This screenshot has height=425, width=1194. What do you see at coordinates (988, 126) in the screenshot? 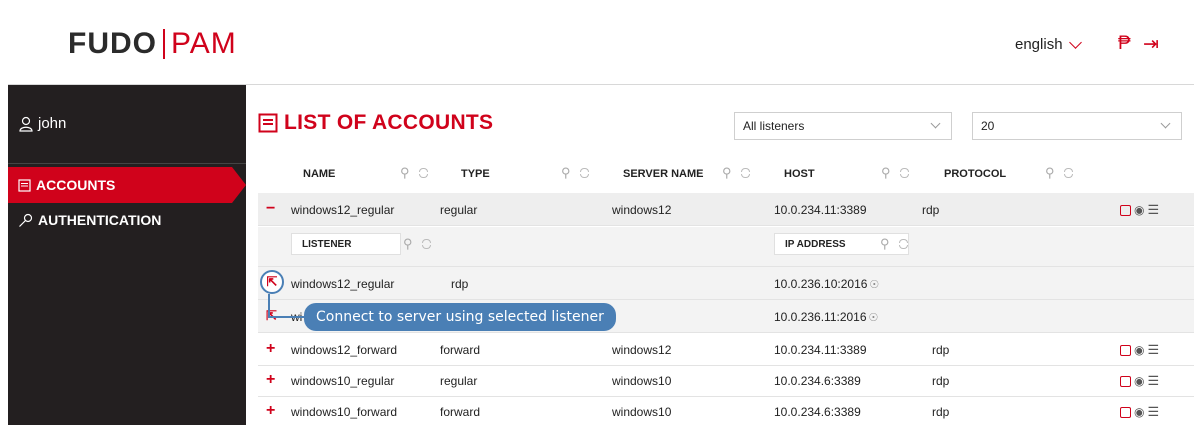
I see `page-size-value: 20` at bounding box center [988, 126].